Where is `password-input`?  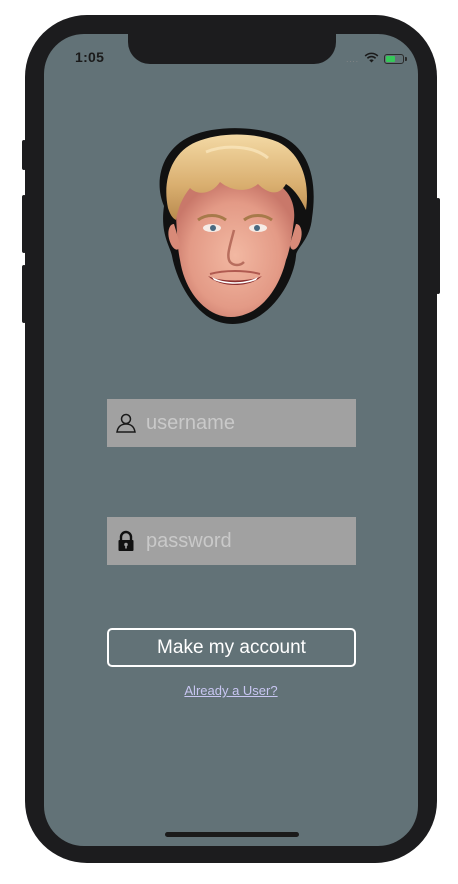
password-input is located at coordinates (241, 541).